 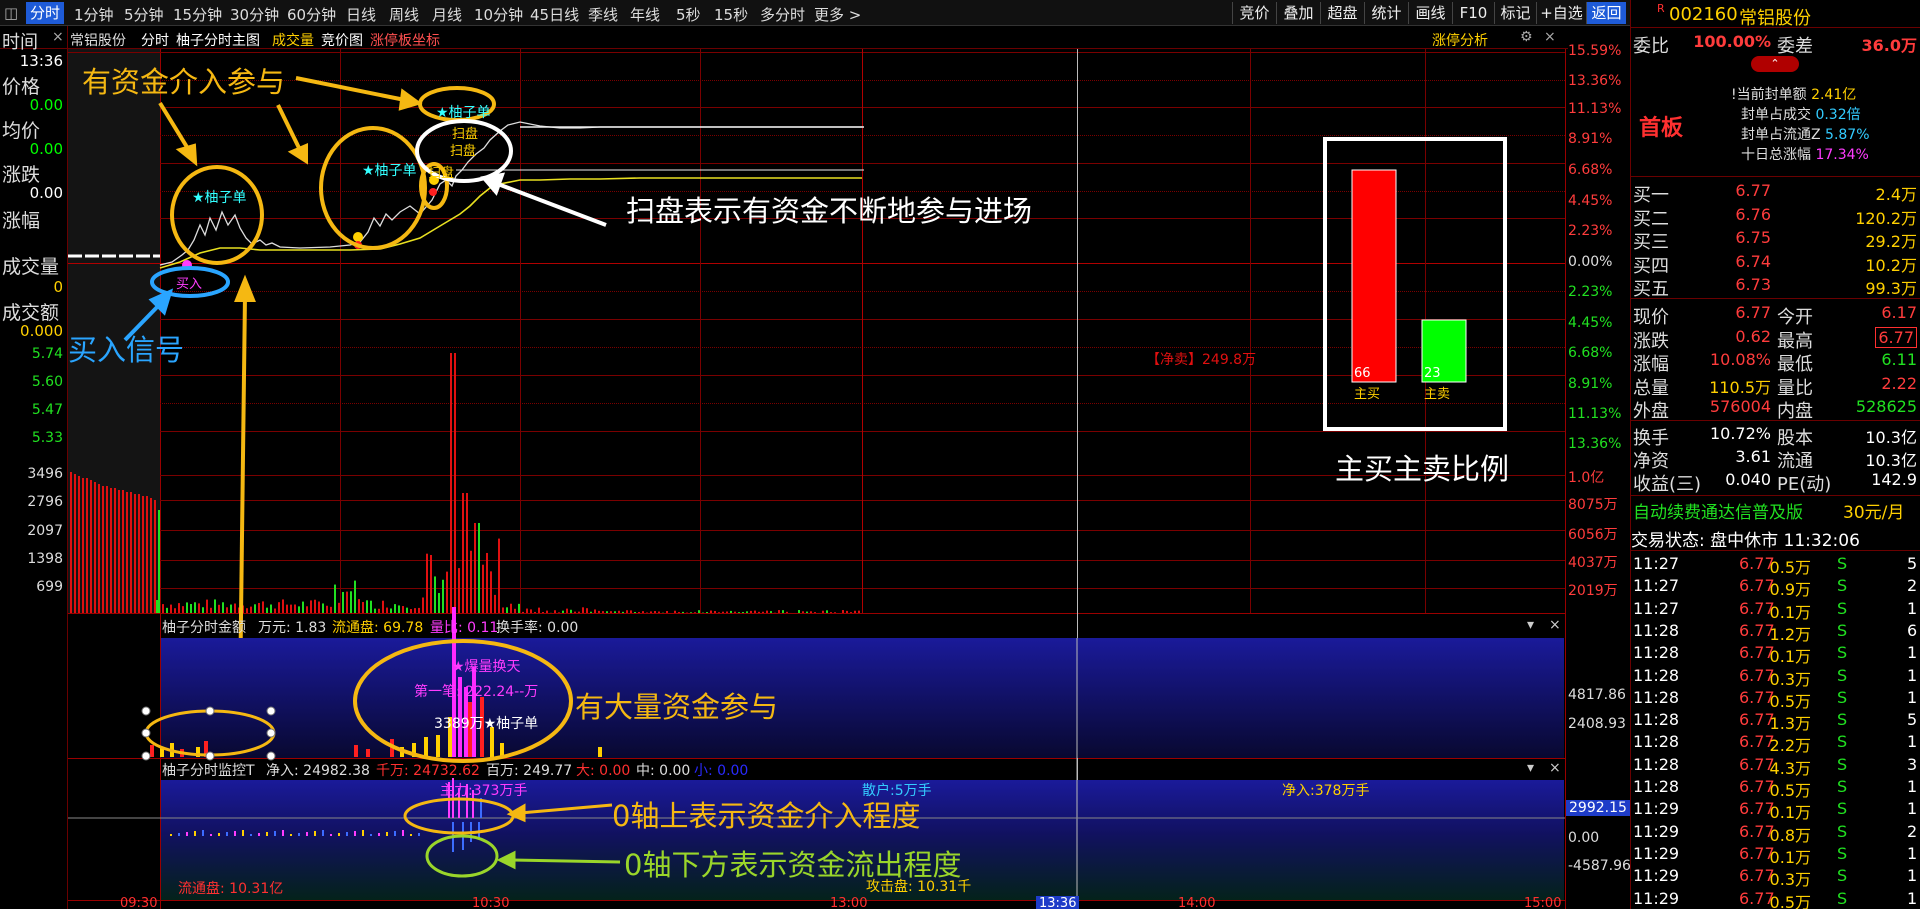 What do you see at coordinates (1606, 13) in the screenshot?
I see `back-button: 返回` at bounding box center [1606, 13].